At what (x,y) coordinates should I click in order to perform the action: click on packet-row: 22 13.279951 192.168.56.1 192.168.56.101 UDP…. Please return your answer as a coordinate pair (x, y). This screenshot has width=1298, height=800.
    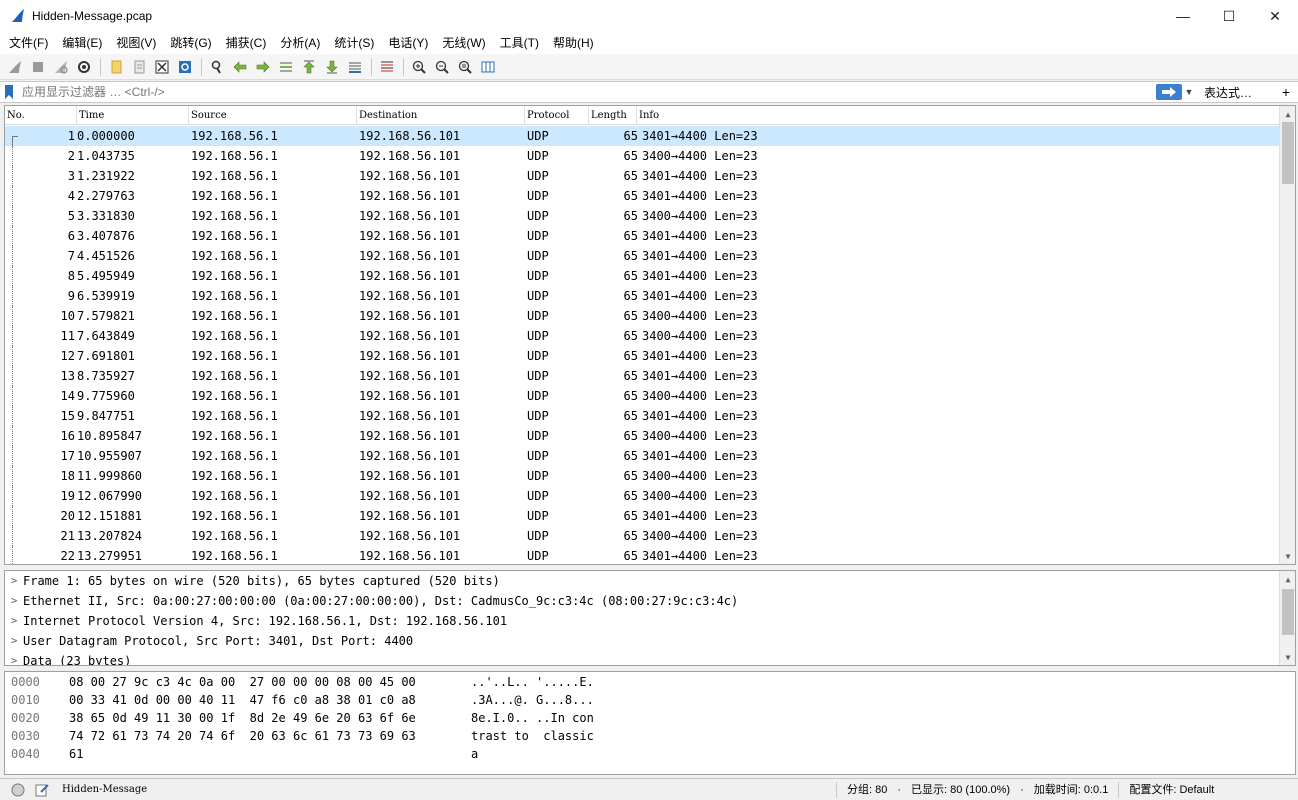
    Looking at the image, I should click on (642, 555).